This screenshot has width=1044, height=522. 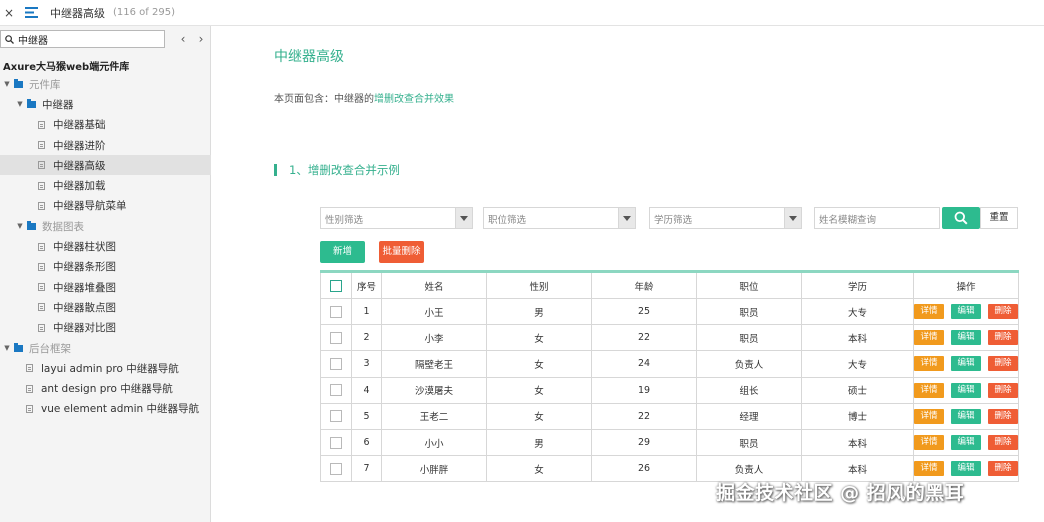 I want to click on edu-filter-select: 学历筛选, so click(x=725, y=218).